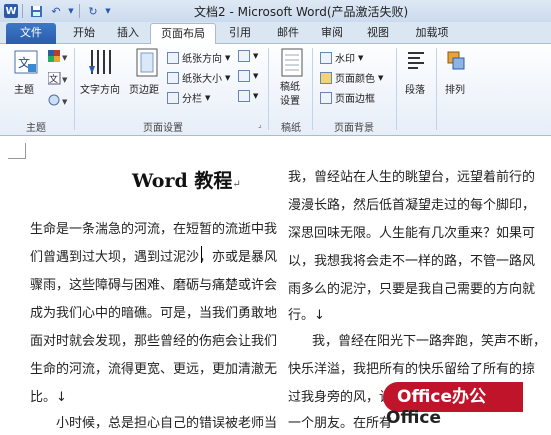 The height and width of the screenshot is (435, 551). Describe the element at coordinates (416, 62) in the screenshot. I see `paragraph-icon` at that location.